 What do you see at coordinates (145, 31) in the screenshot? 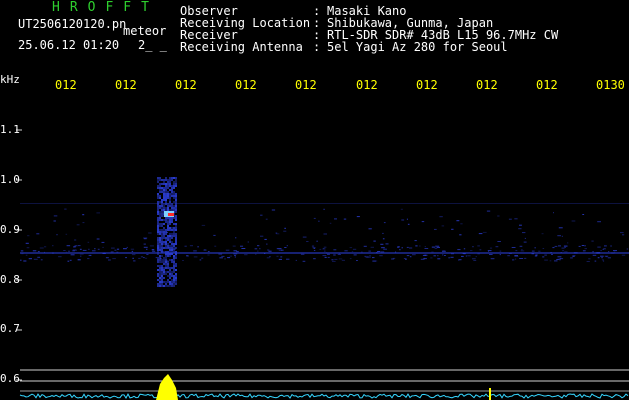
I see `file-type: meteor` at bounding box center [145, 31].